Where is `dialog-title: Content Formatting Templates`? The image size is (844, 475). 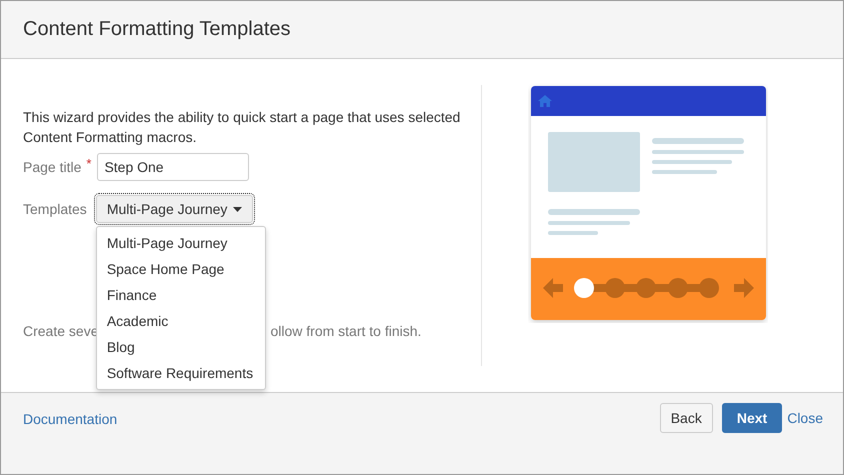 dialog-title: Content Formatting Templates is located at coordinates (157, 29).